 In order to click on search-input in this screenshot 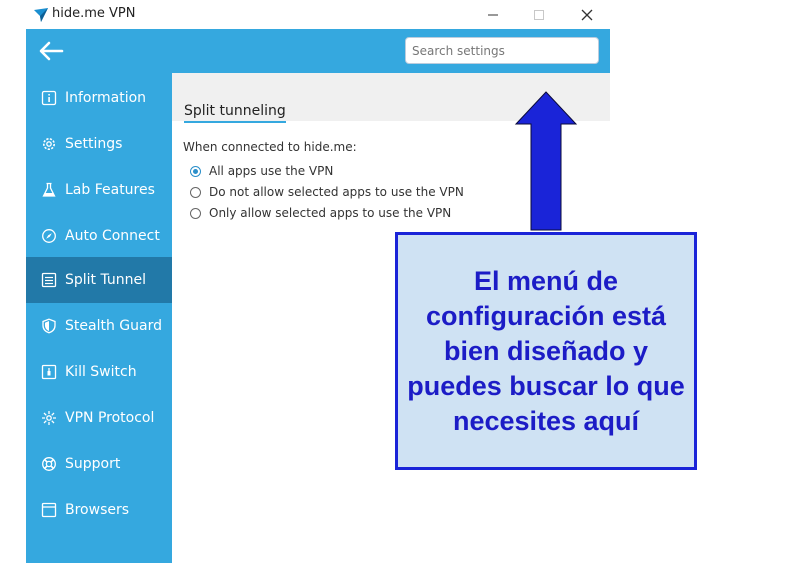, I will do `click(502, 50)`.